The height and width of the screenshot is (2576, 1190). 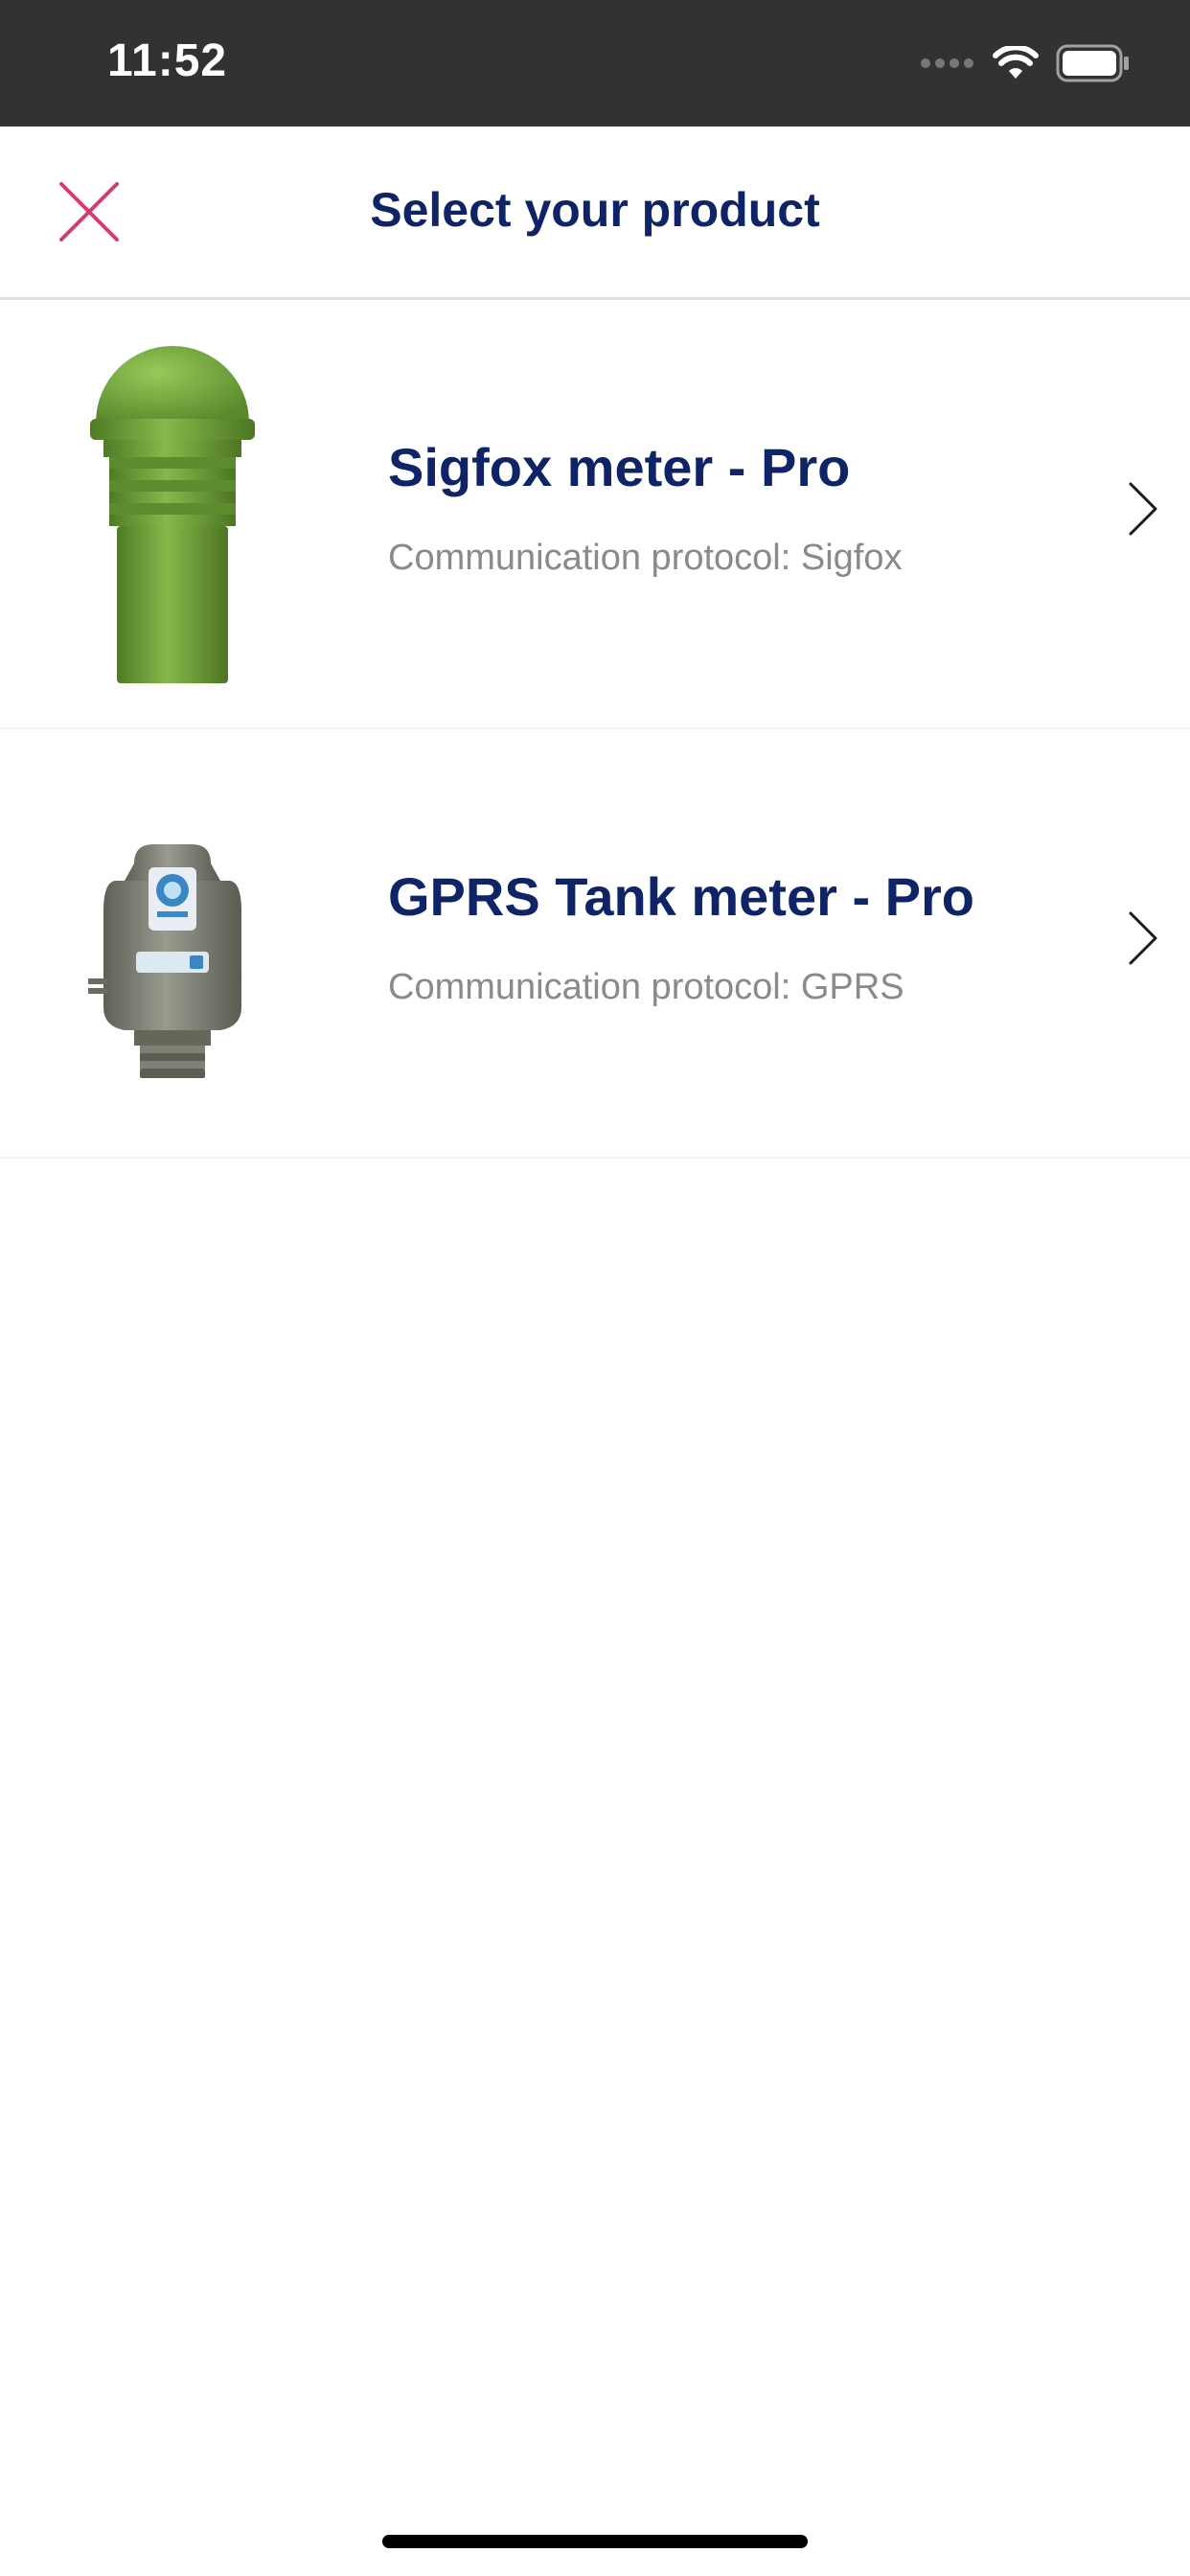 What do you see at coordinates (167, 60) in the screenshot?
I see `status-time: 11:52` at bounding box center [167, 60].